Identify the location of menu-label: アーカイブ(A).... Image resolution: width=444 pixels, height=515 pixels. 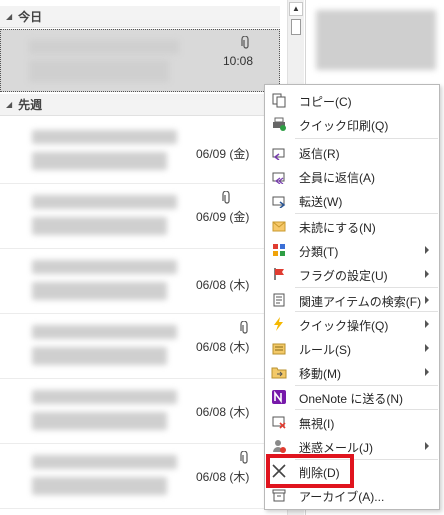
(342, 497).